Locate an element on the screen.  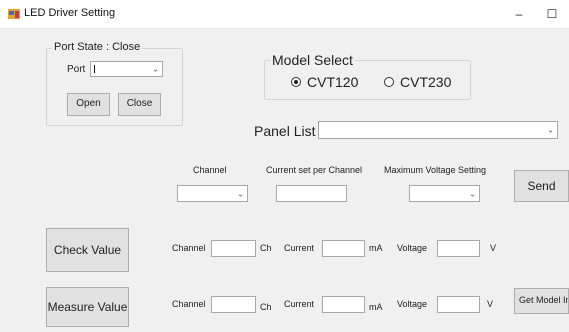
check-v-unit: V is located at coordinates (493, 248).